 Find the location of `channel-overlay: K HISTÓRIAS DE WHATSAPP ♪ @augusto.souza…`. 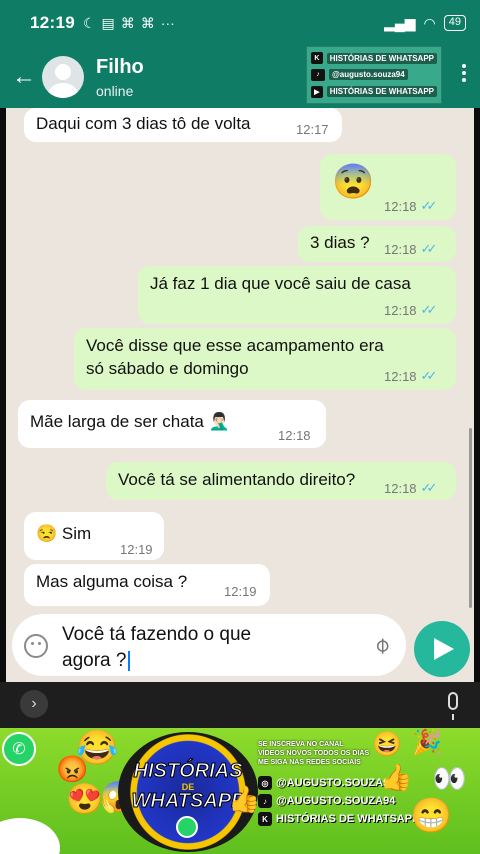

channel-overlay: K HISTÓRIAS DE WHATSAPP ♪ @augusto.souza… is located at coordinates (374, 75).